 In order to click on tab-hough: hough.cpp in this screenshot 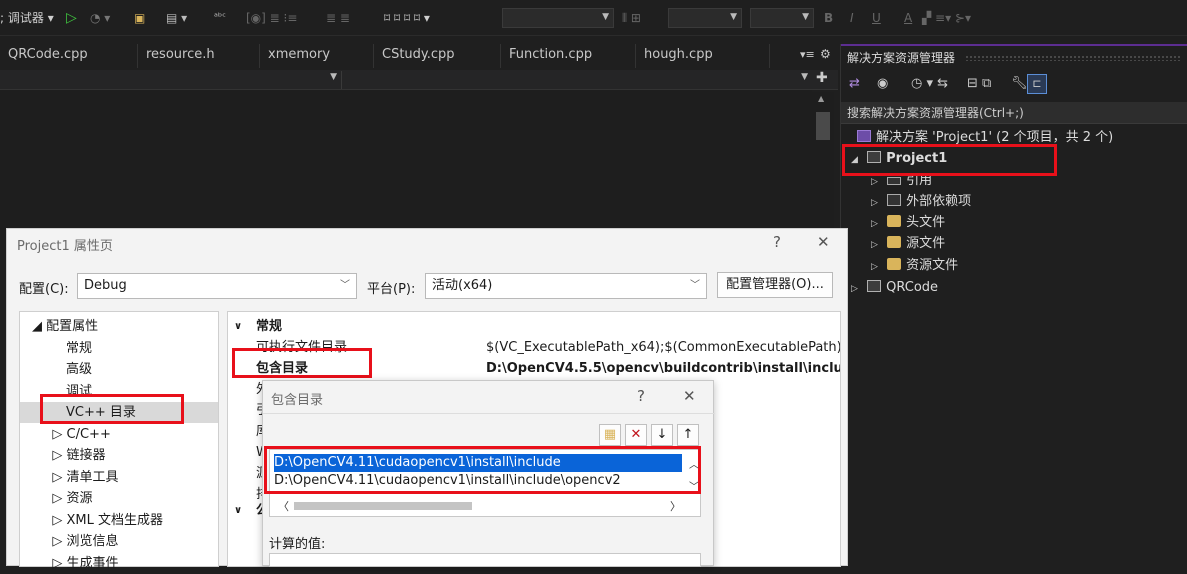, I will do `click(703, 56)`.